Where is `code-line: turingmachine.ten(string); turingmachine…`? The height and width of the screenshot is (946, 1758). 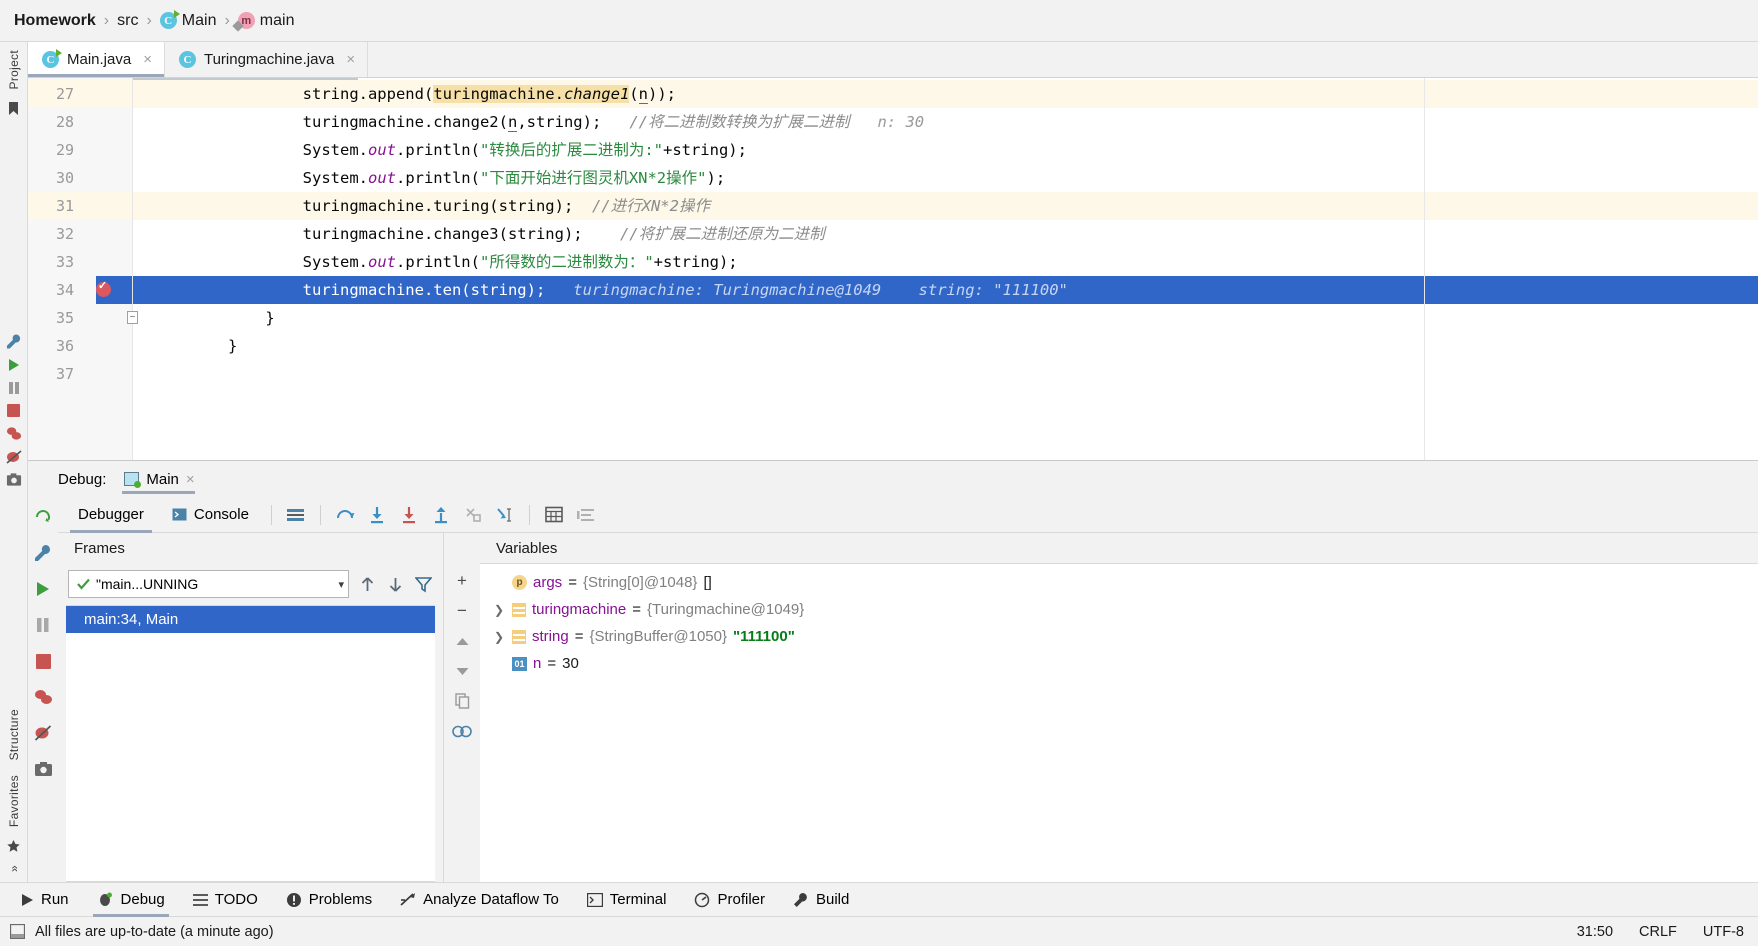
code-line: turingmachine.ten(string); turingmachine… is located at coordinates (945, 290).